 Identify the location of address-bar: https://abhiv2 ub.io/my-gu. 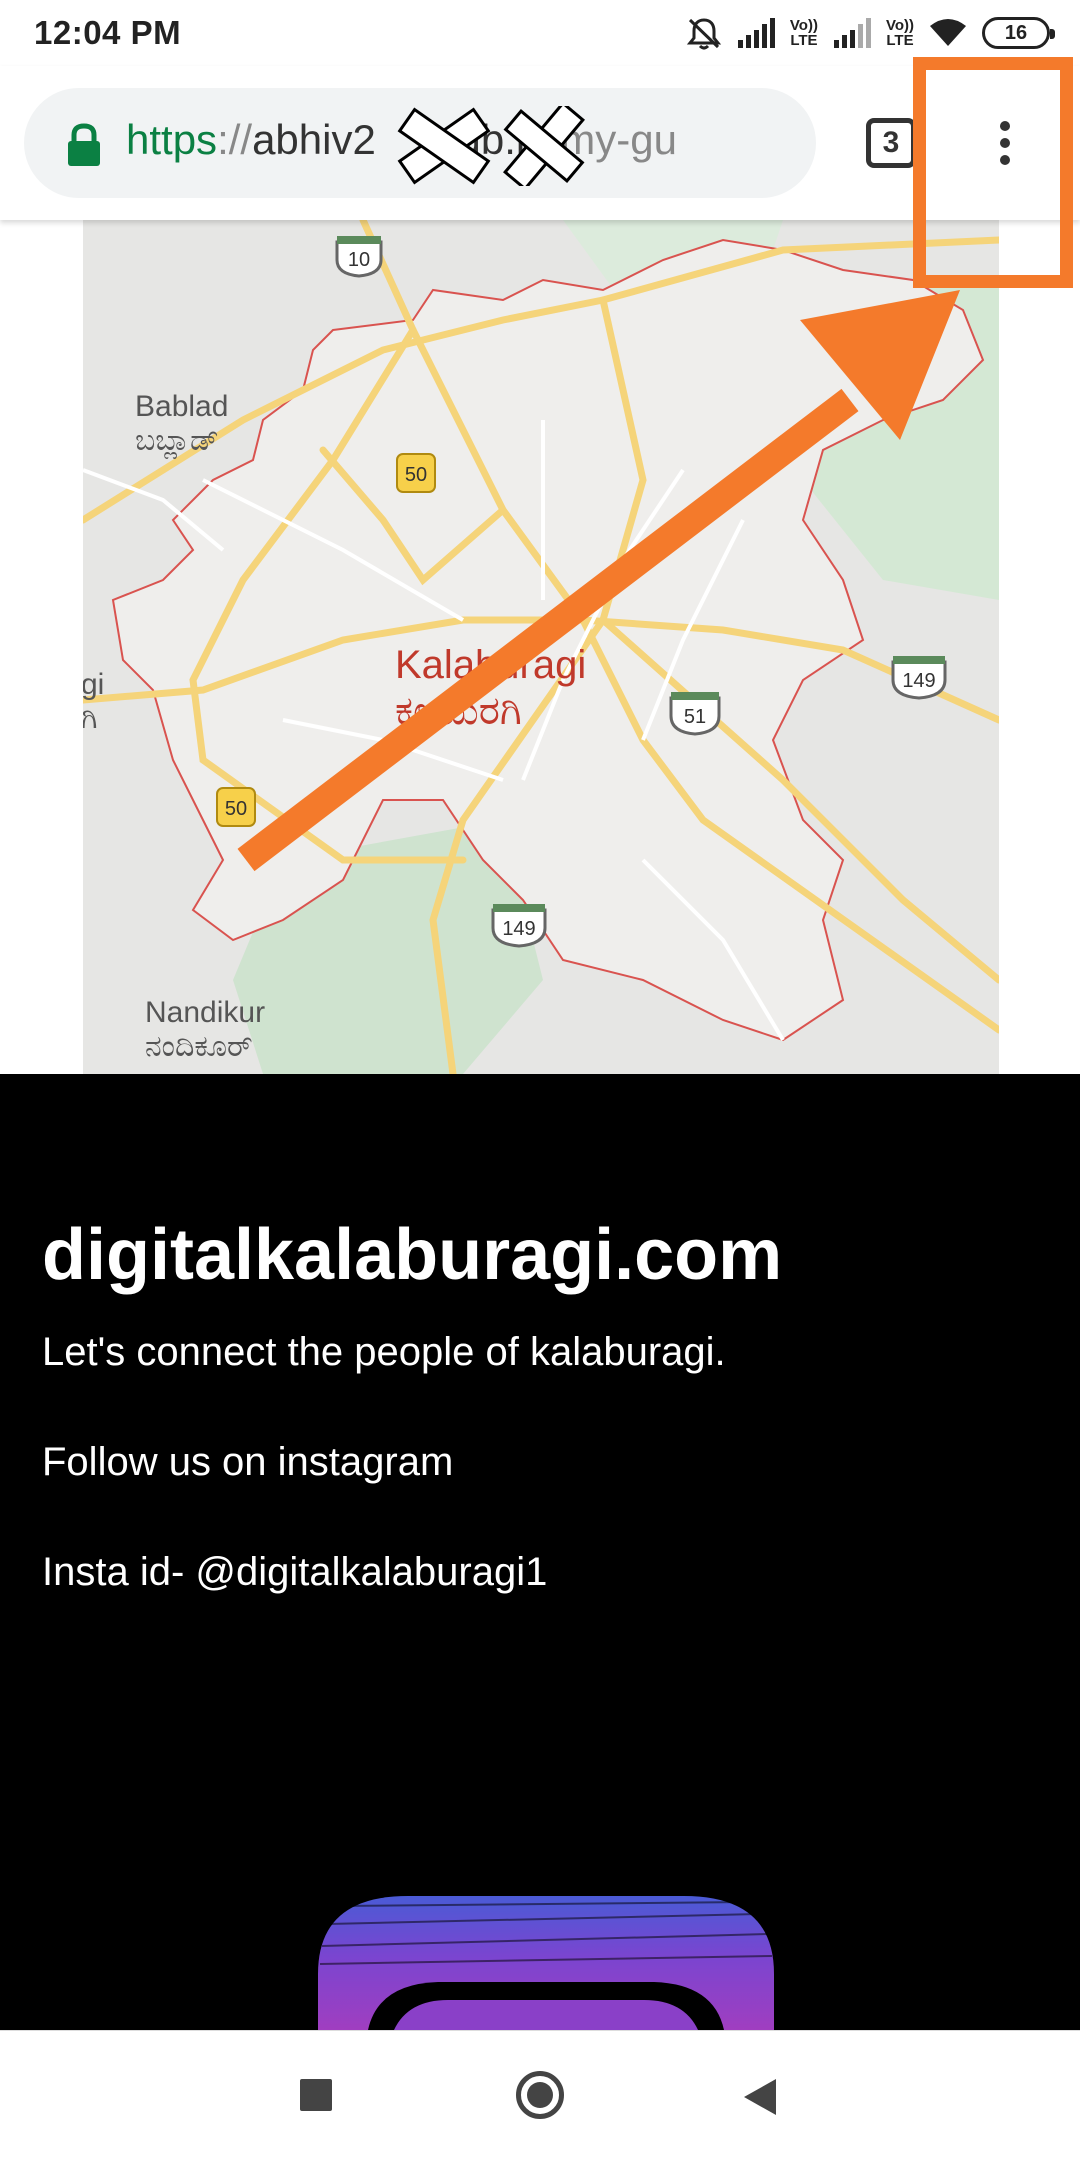
(420, 143).